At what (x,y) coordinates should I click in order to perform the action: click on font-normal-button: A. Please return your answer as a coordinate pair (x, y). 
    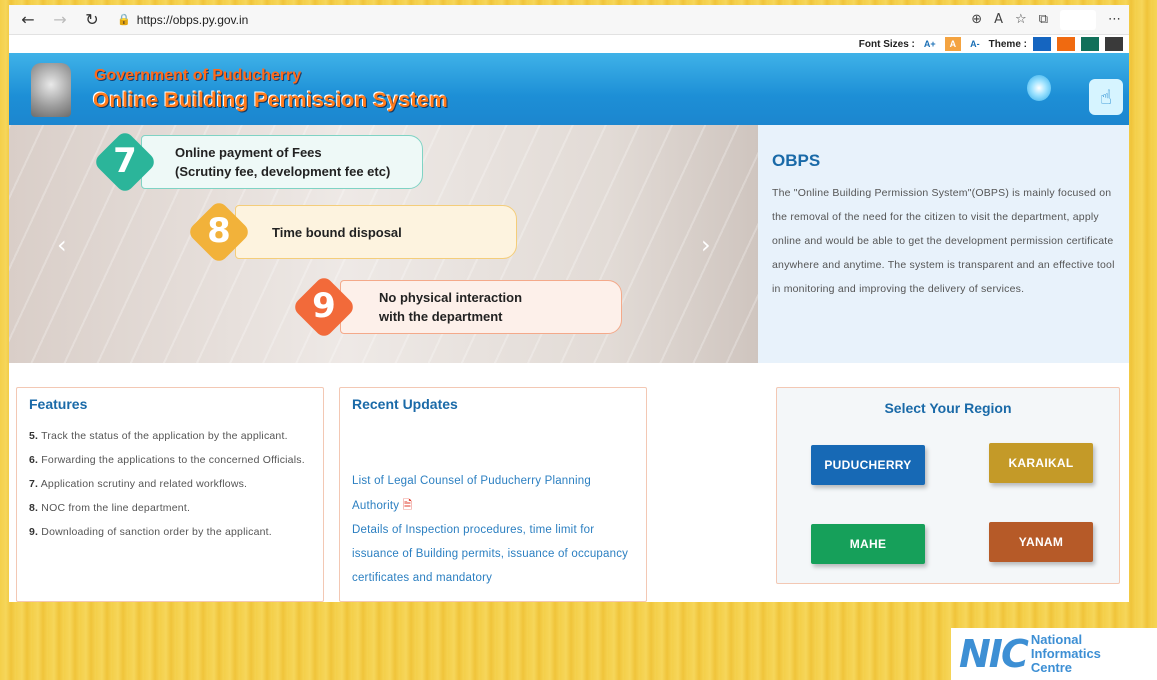
    Looking at the image, I should click on (953, 44).